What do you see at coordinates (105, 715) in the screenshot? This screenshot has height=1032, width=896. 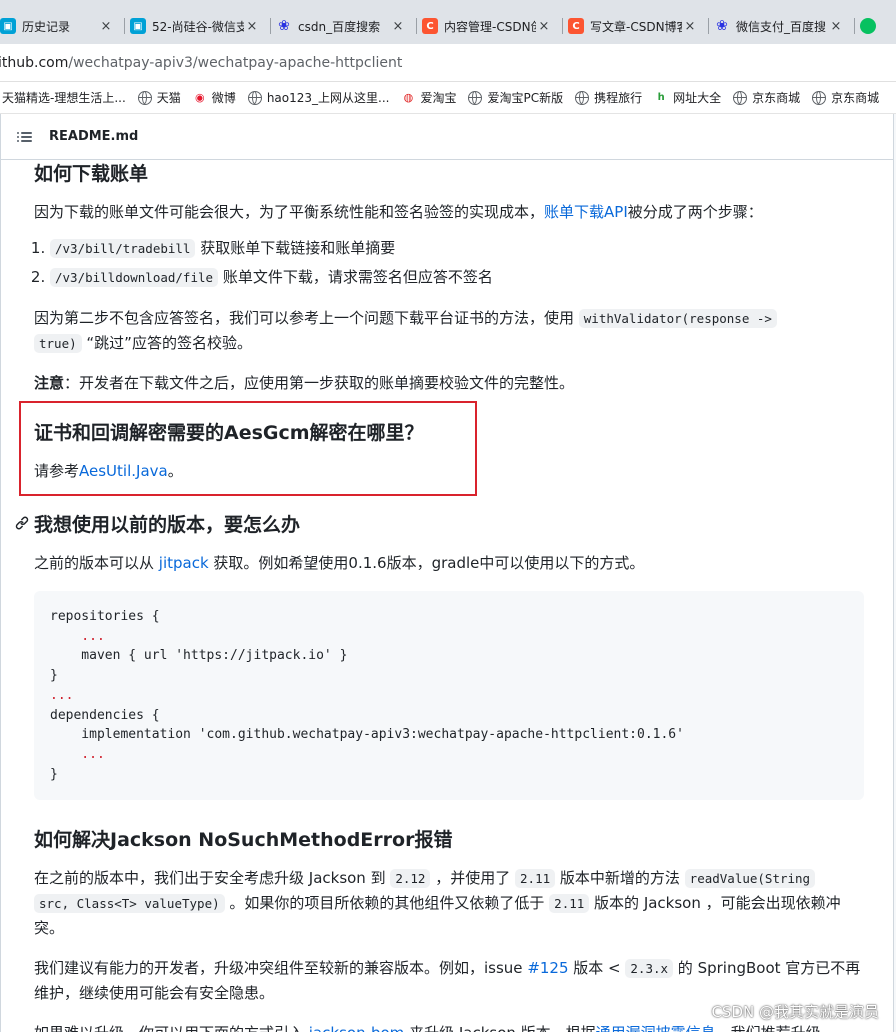 I see `code-line: dependencies {` at bounding box center [105, 715].